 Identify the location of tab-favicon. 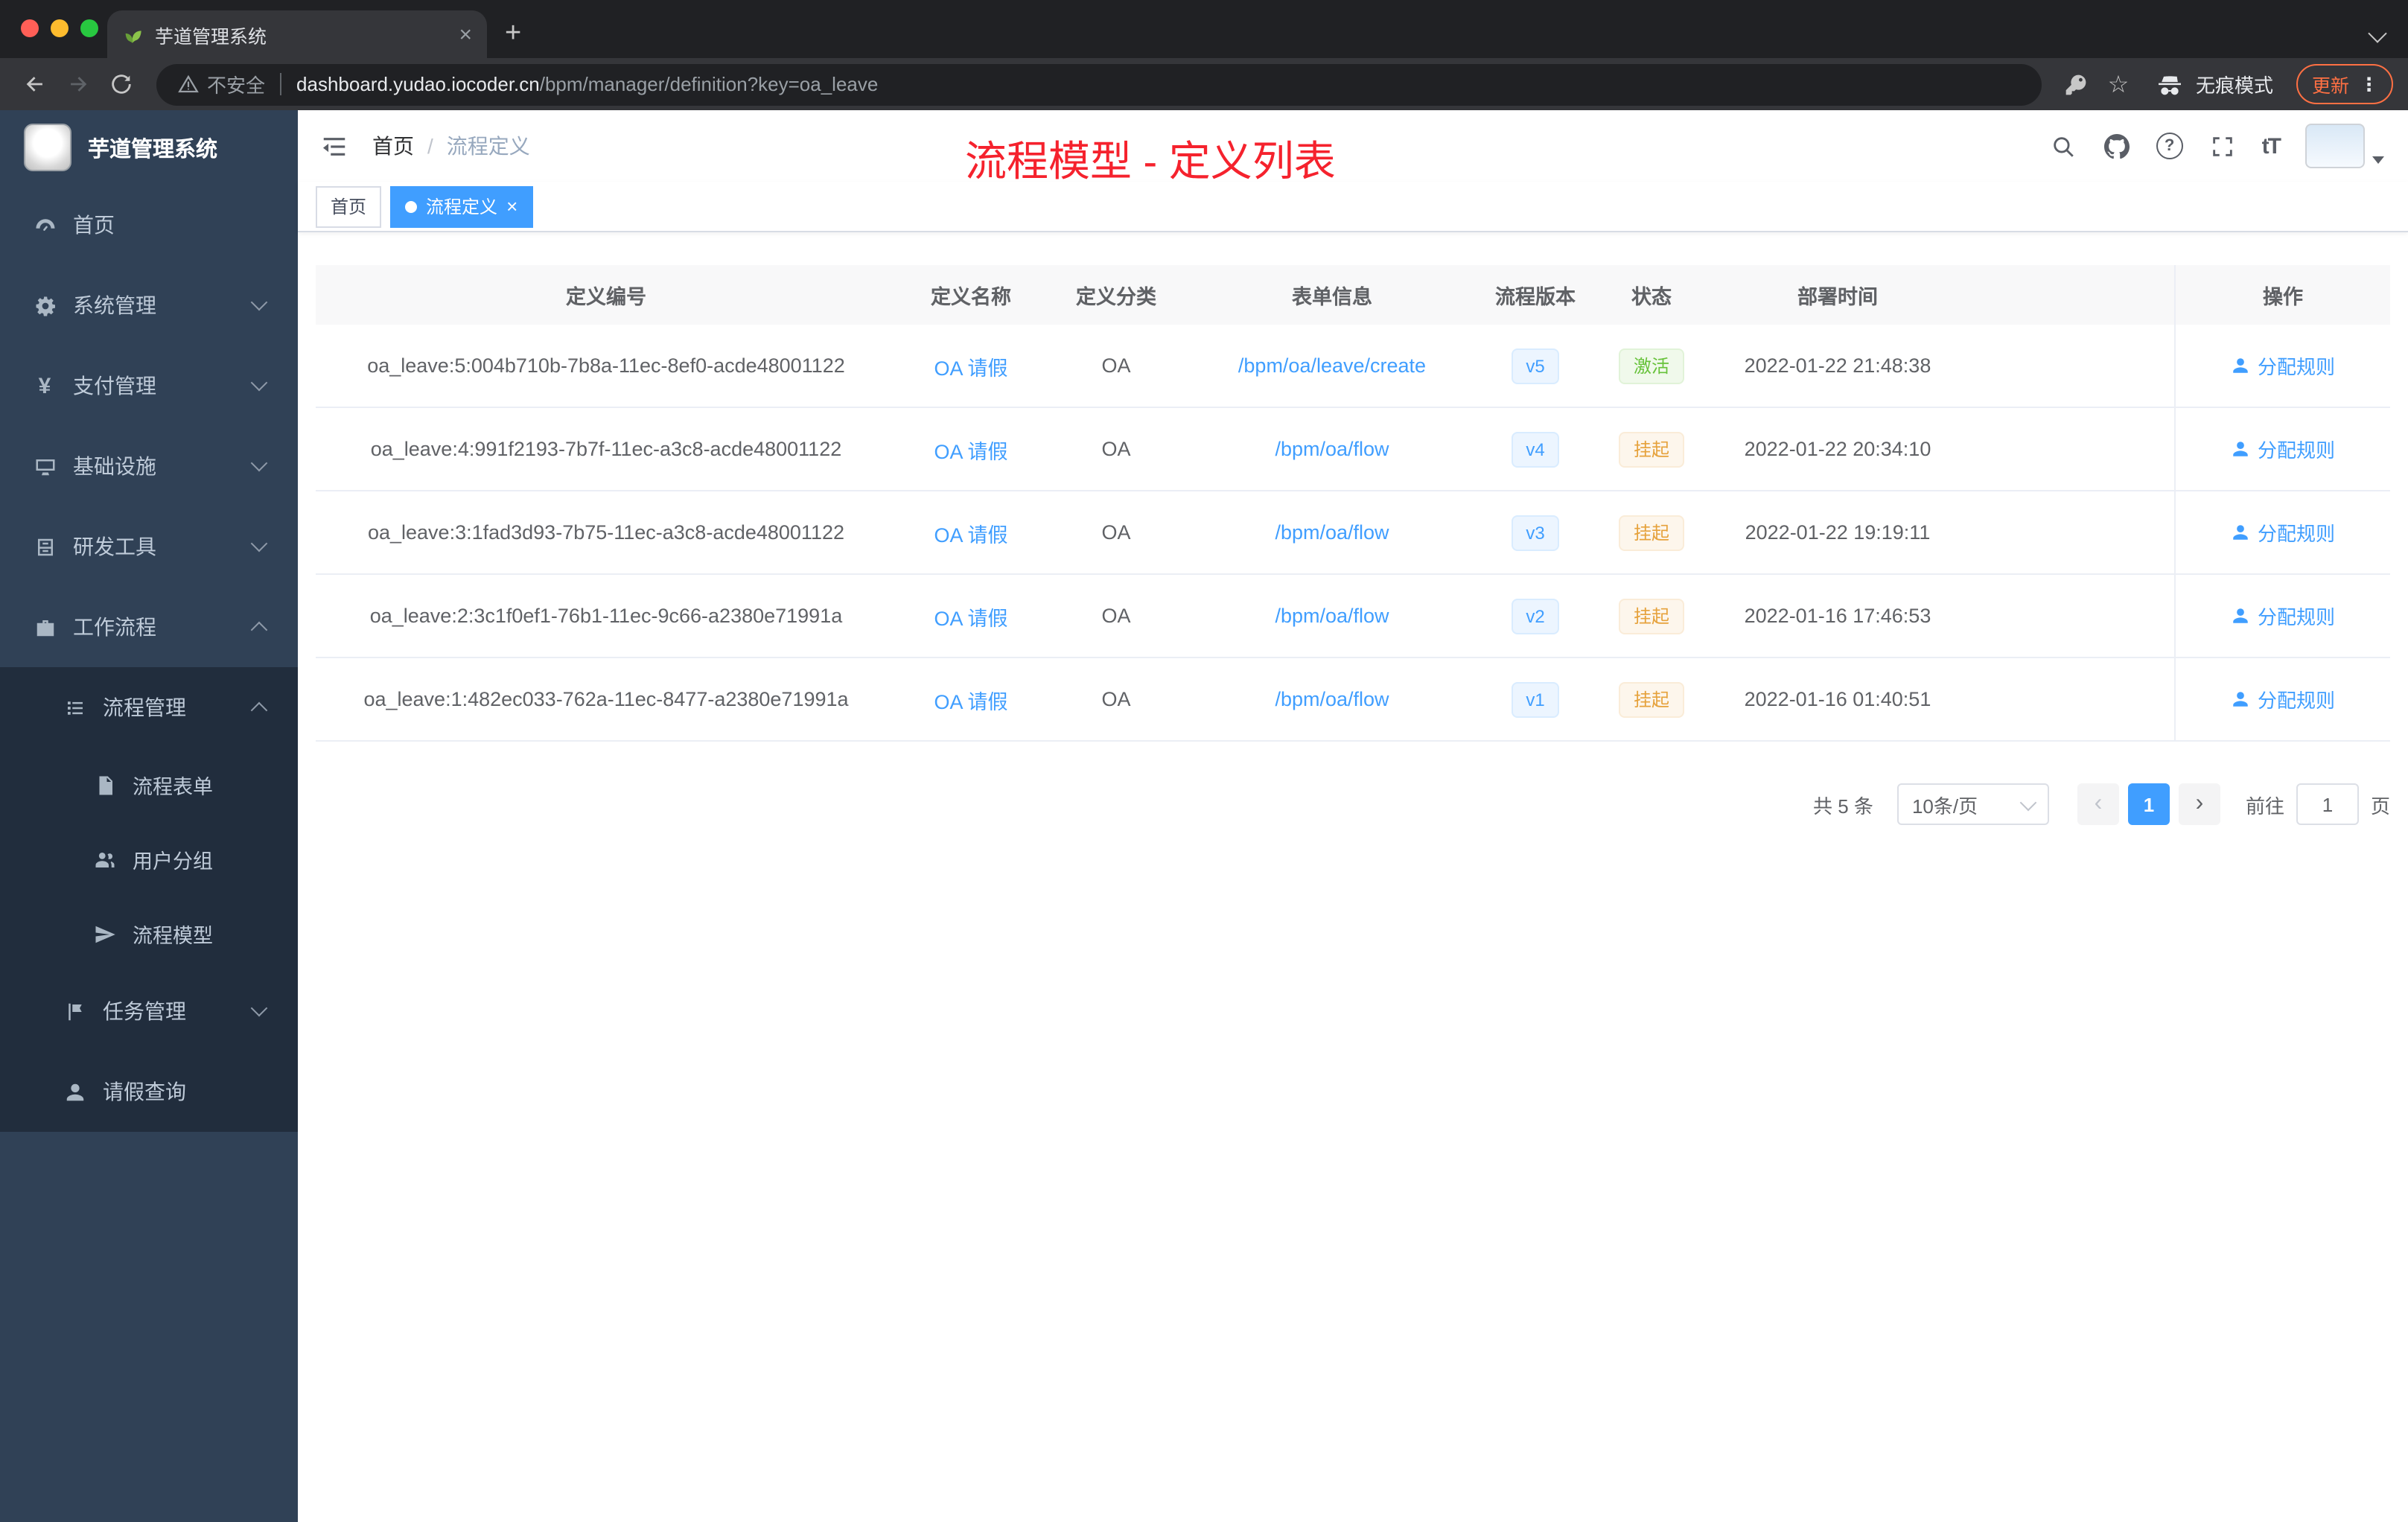
(132, 34).